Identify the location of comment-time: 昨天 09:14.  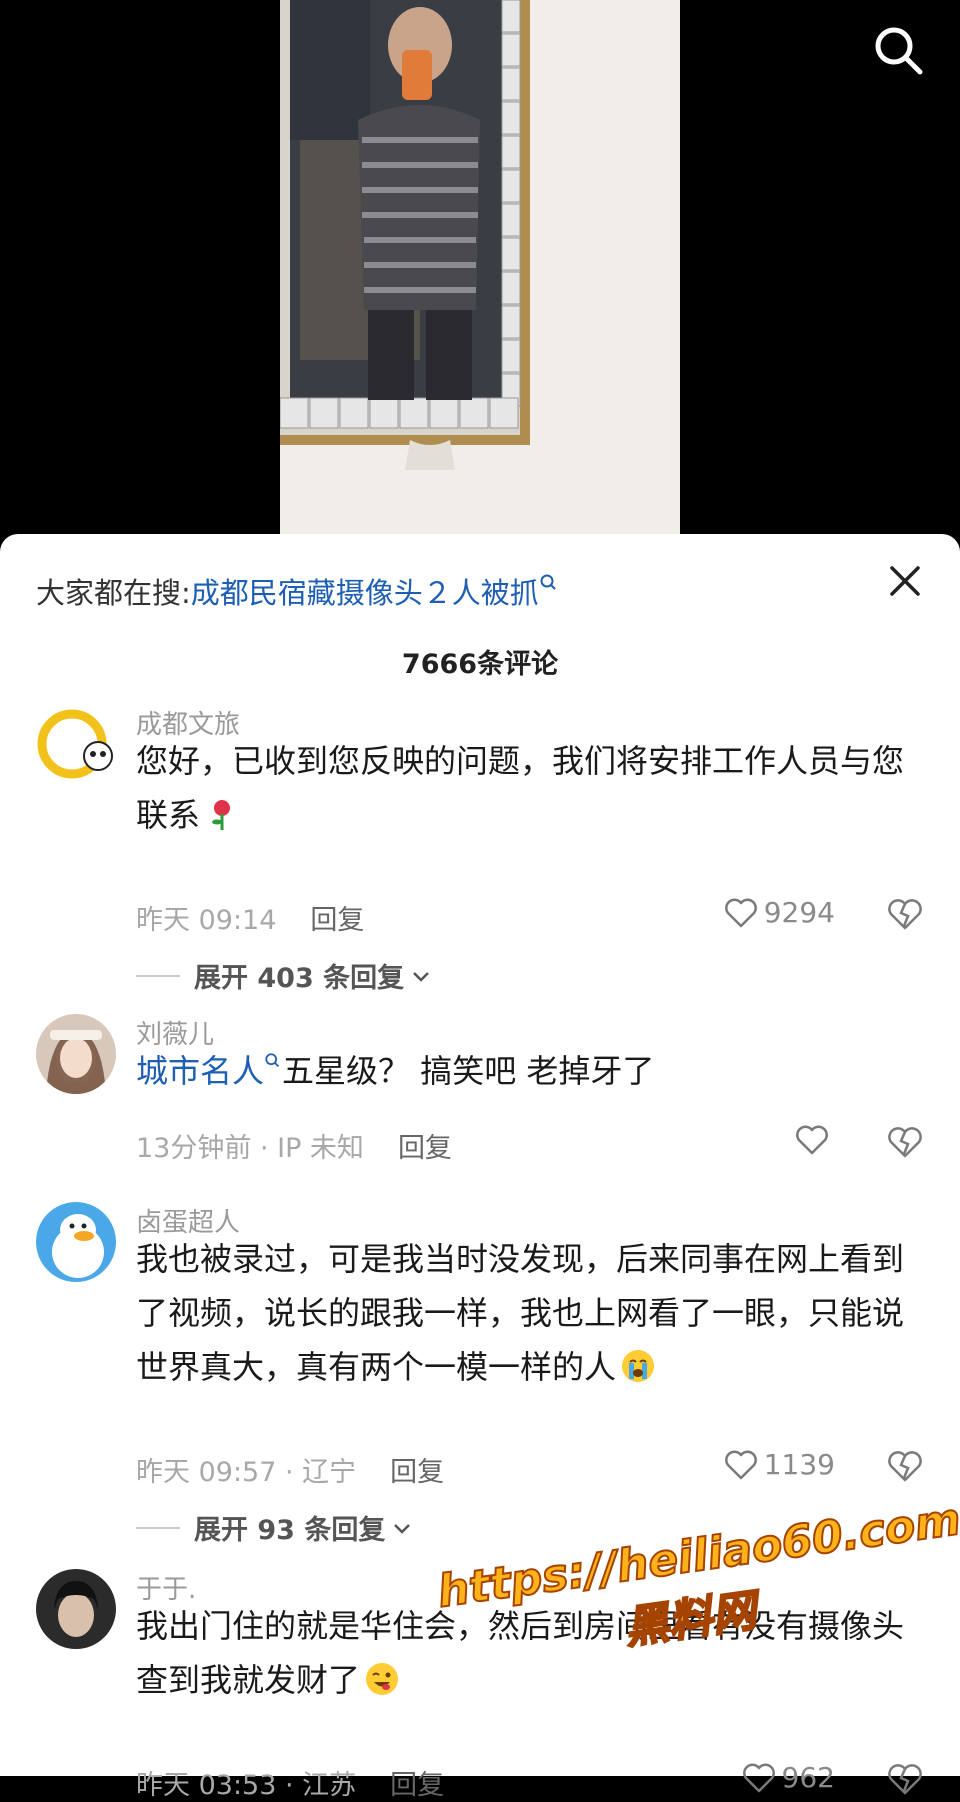
(206, 920).